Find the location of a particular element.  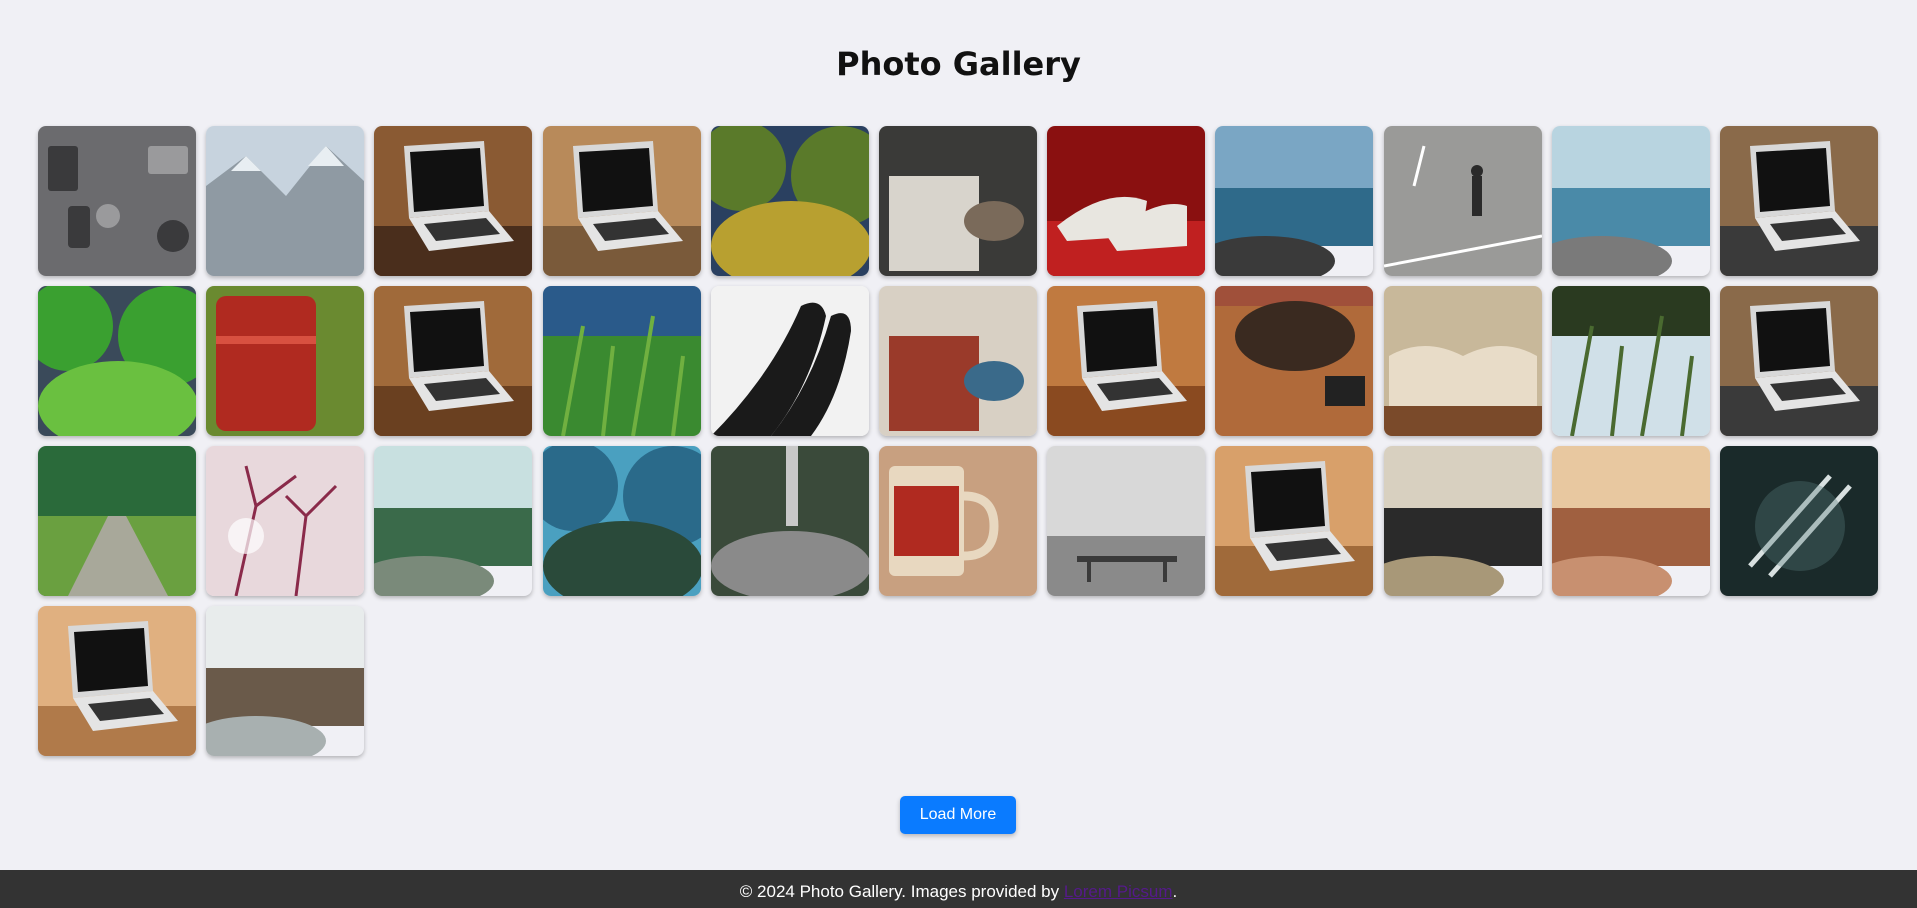

page-title: Photo Gallery is located at coordinates (958, 64).